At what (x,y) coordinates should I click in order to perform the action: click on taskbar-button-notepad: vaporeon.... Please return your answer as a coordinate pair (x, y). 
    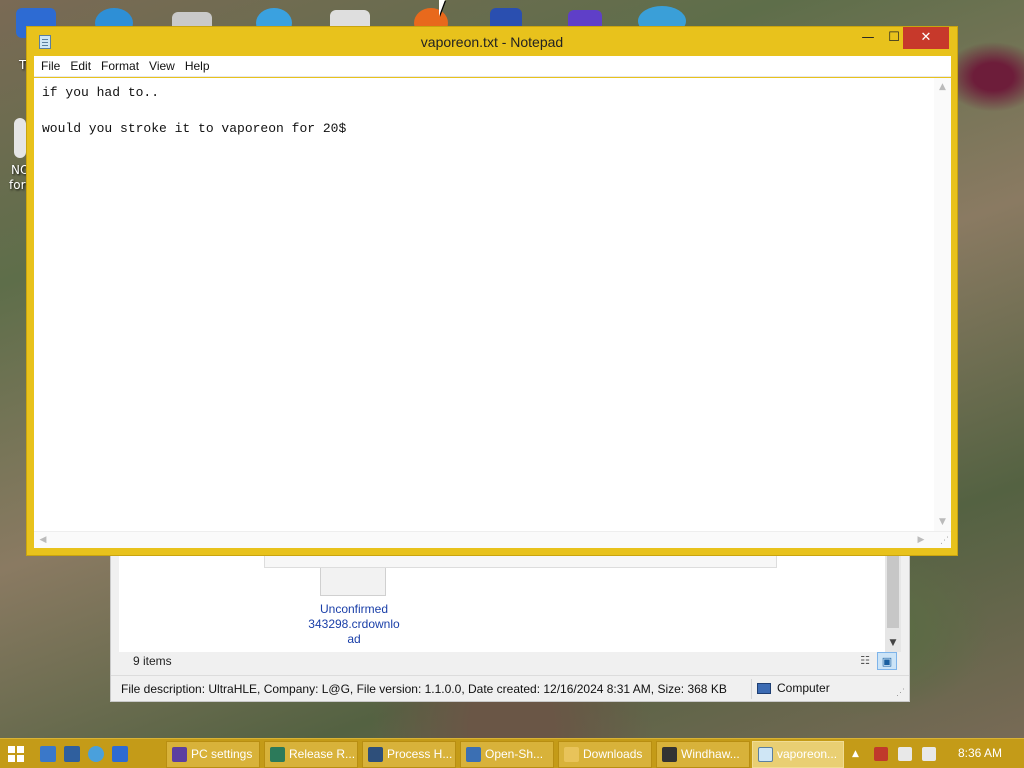
    Looking at the image, I should click on (798, 754).